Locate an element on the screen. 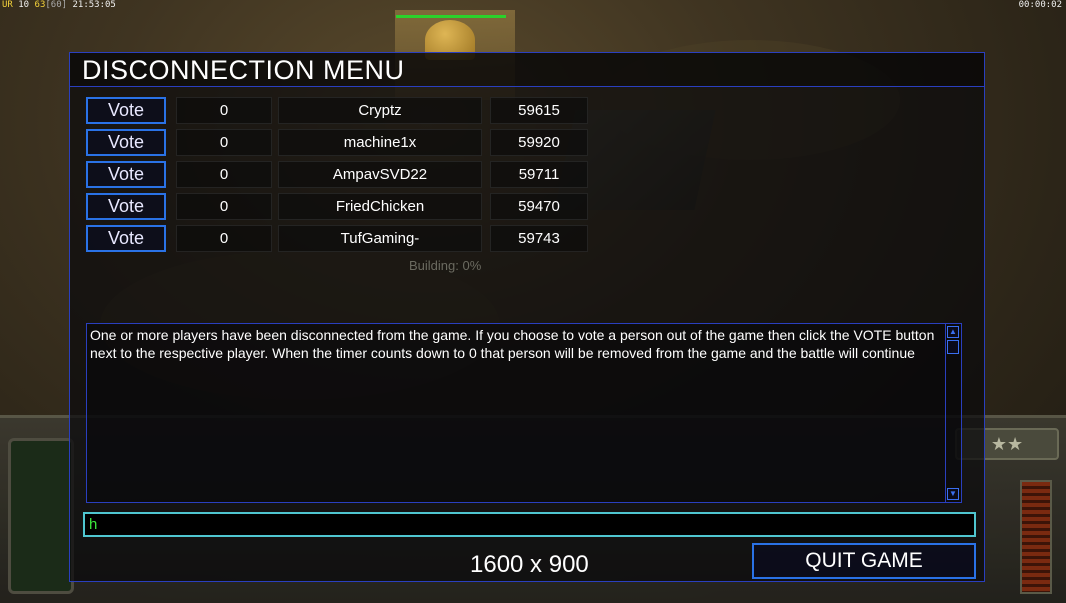 The width and height of the screenshot is (1066, 603). status-value-c: [60] is located at coordinates (56, 5).